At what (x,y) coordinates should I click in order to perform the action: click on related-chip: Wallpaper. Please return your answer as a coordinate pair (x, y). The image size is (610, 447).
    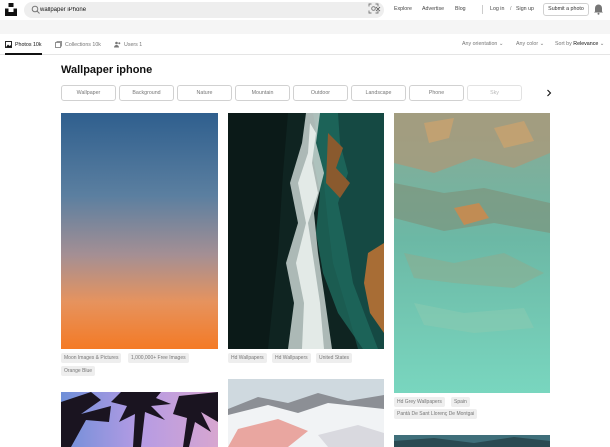
    Looking at the image, I should click on (88, 93).